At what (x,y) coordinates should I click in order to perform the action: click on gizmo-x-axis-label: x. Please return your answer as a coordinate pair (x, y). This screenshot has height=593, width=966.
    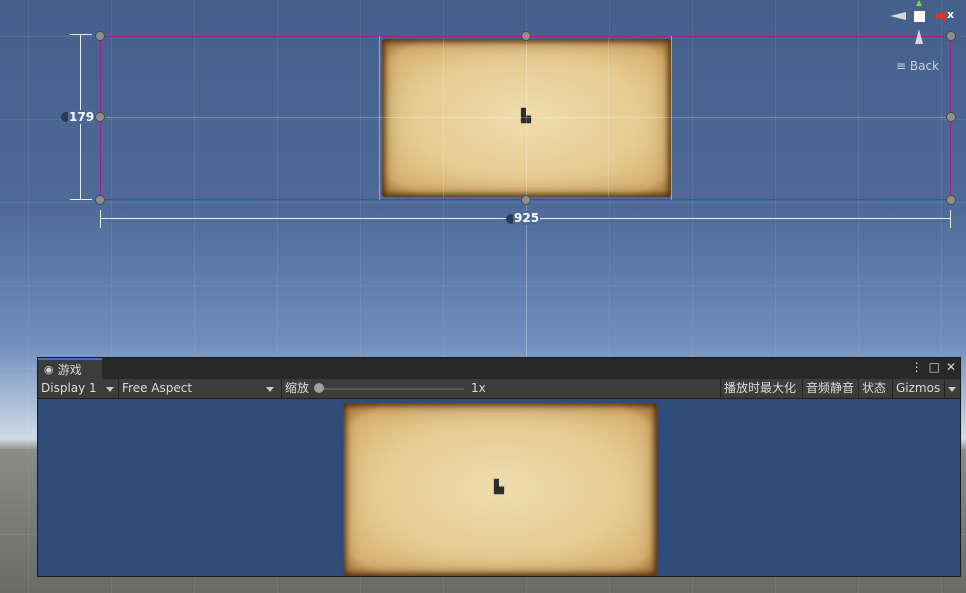
    Looking at the image, I should click on (951, 14).